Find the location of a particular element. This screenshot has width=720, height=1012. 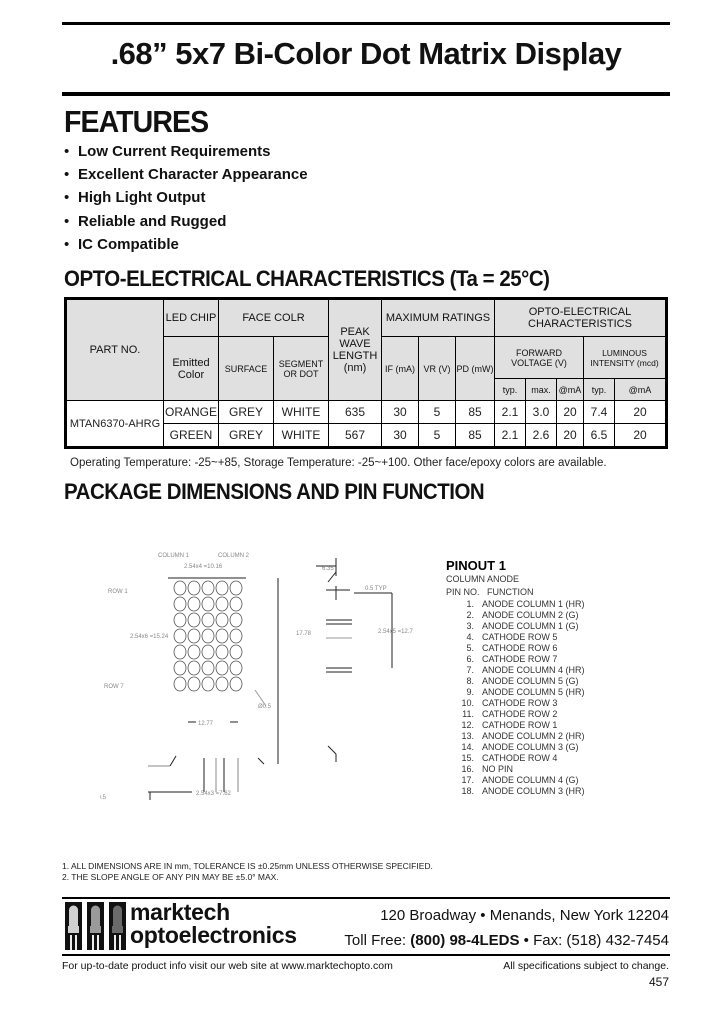

pin-number: 10. is located at coordinates (467, 703).